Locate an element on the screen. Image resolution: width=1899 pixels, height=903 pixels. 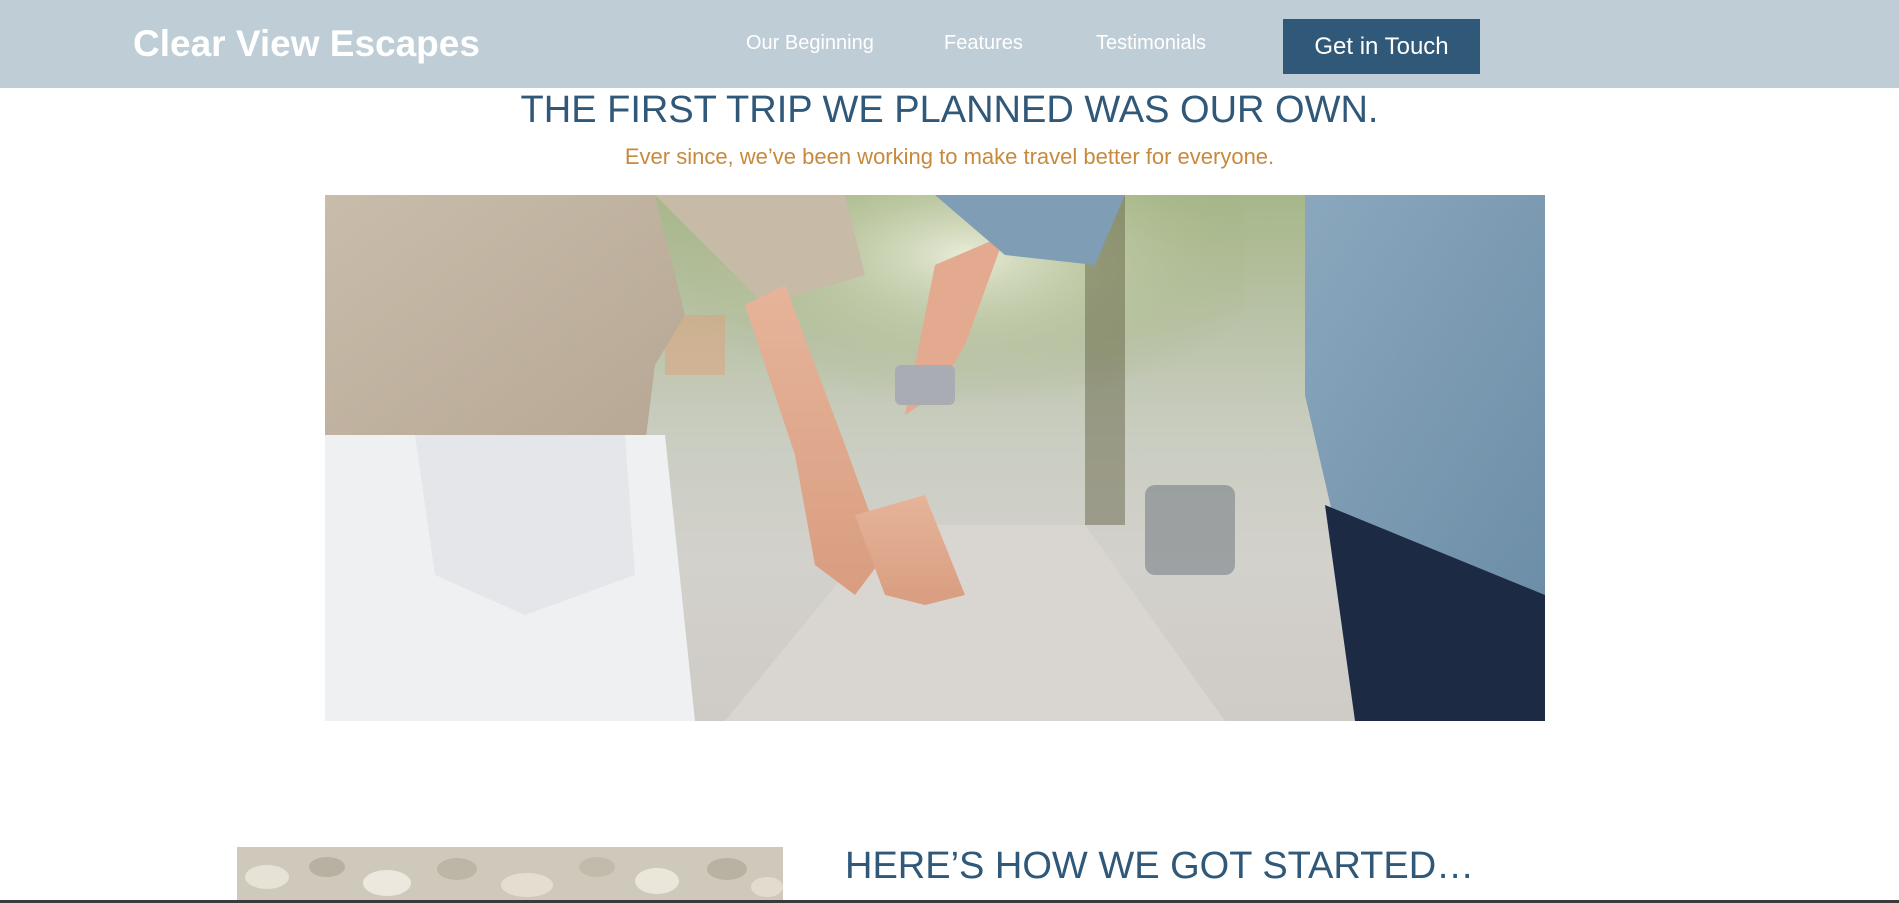
nav-features: Features is located at coordinates (983, 43).